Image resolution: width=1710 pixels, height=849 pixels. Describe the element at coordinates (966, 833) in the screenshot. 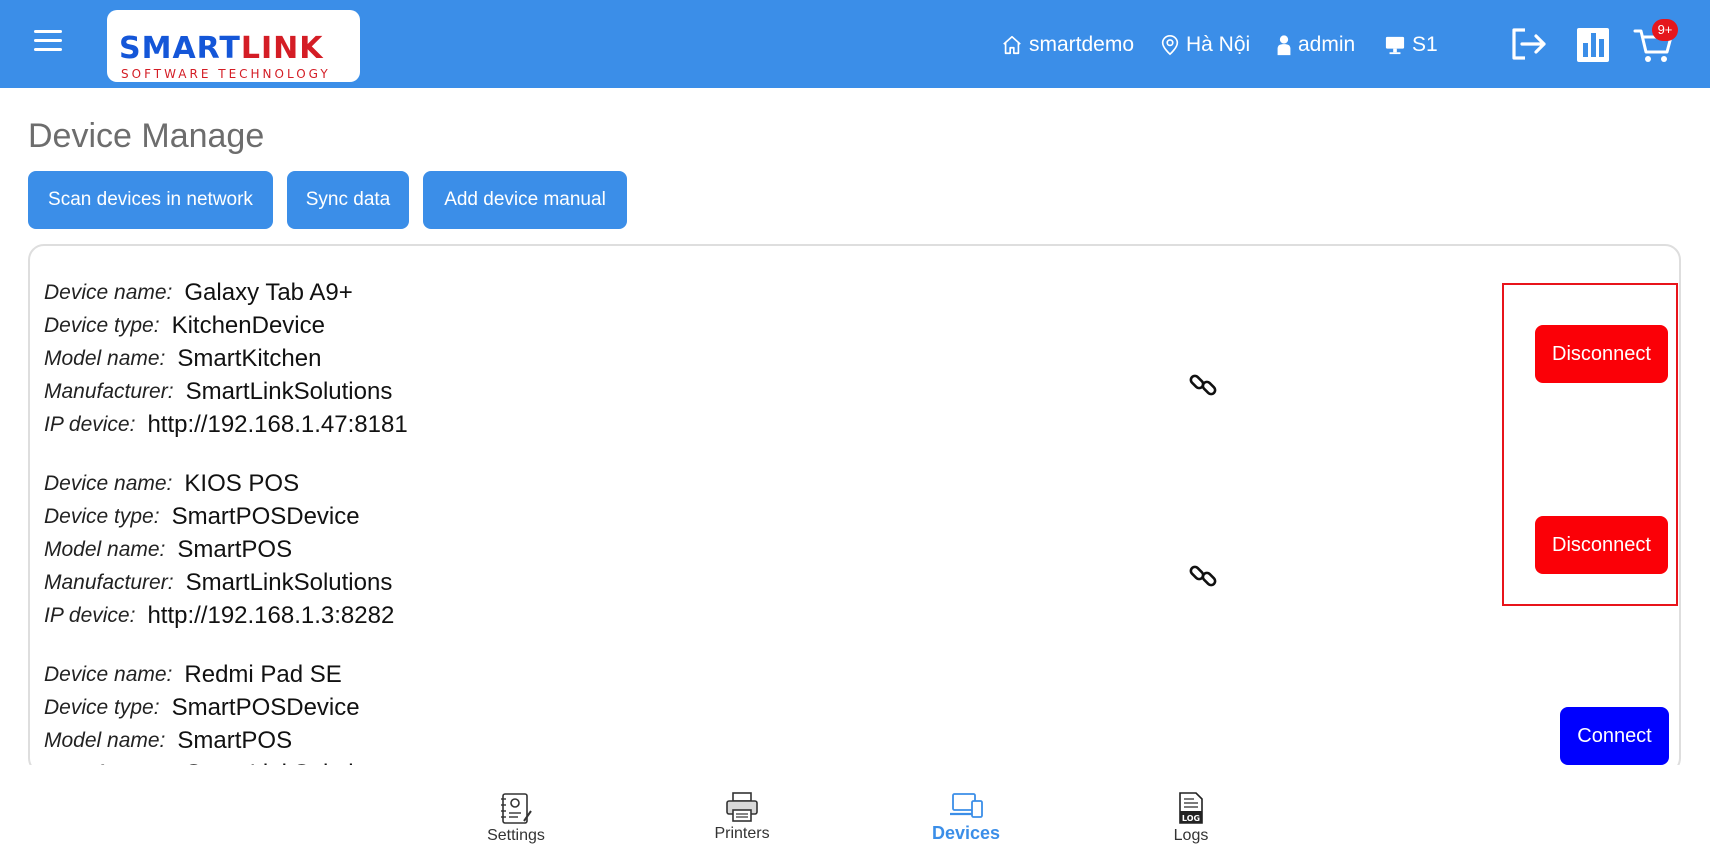

I see `nav-devices-label: Devices` at that location.